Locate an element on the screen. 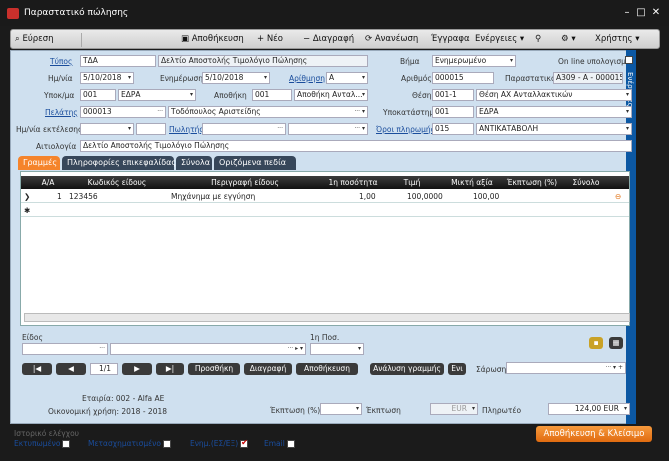  save-button: ▣ Αποθήκευση is located at coordinates (212, 39).